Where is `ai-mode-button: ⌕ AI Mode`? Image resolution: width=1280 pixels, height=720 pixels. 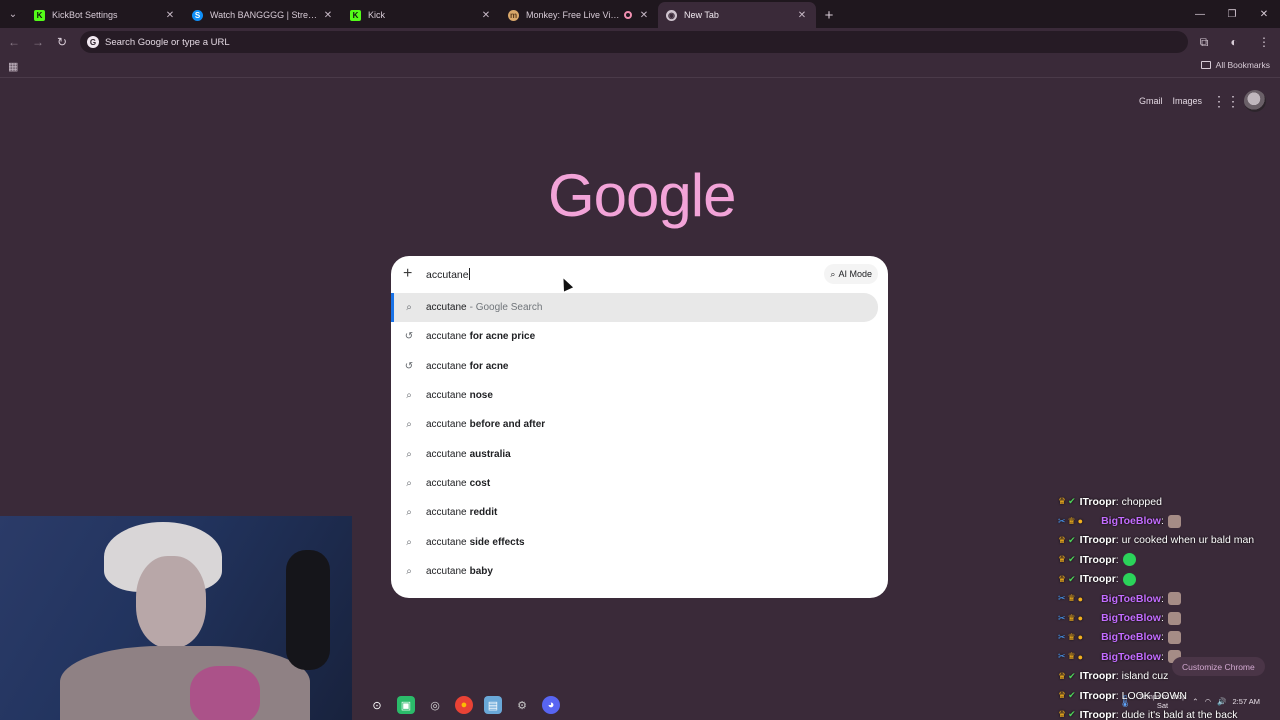
ai-mode-button: ⌕ AI Mode is located at coordinates (851, 274).